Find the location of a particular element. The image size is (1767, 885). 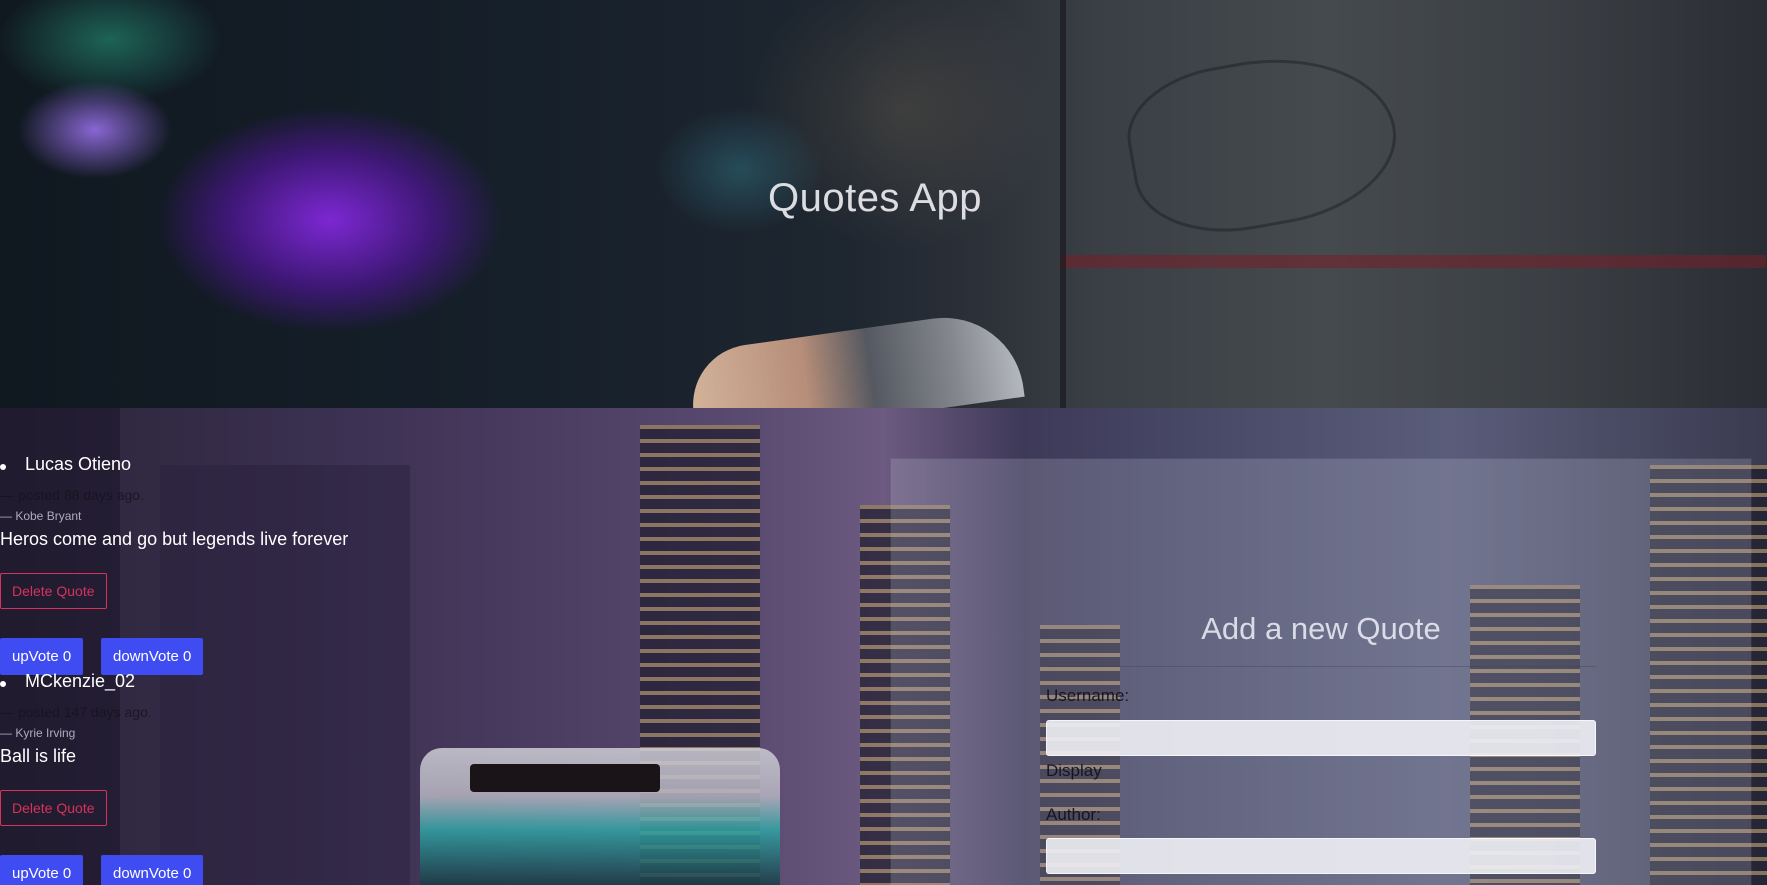

quote-posted-time: — posted 88 days ago. is located at coordinates (72, 495).